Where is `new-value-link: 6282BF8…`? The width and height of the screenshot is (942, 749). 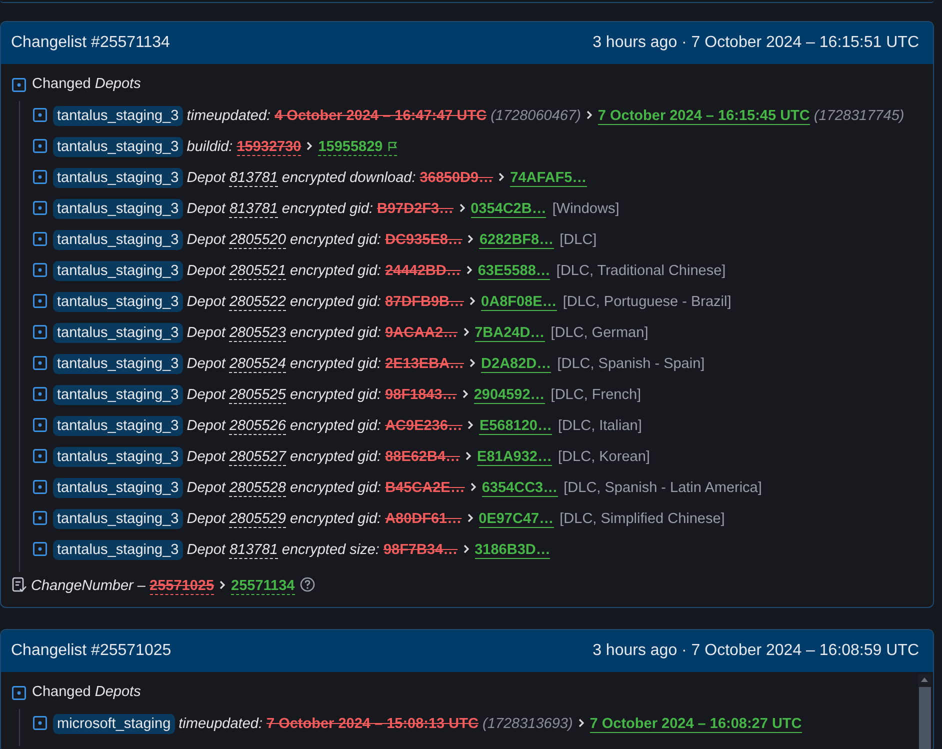 new-value-link: 6282BF8… is located at coordinates (516, 240).